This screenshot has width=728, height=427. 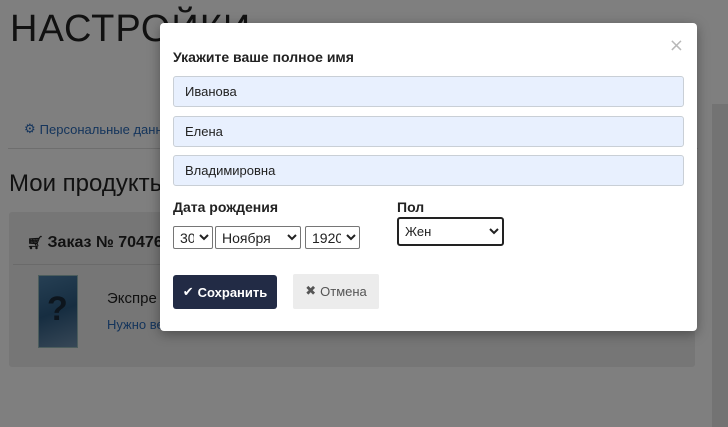 I want to click on check-icon: ✔, so click(x=188, y=292).